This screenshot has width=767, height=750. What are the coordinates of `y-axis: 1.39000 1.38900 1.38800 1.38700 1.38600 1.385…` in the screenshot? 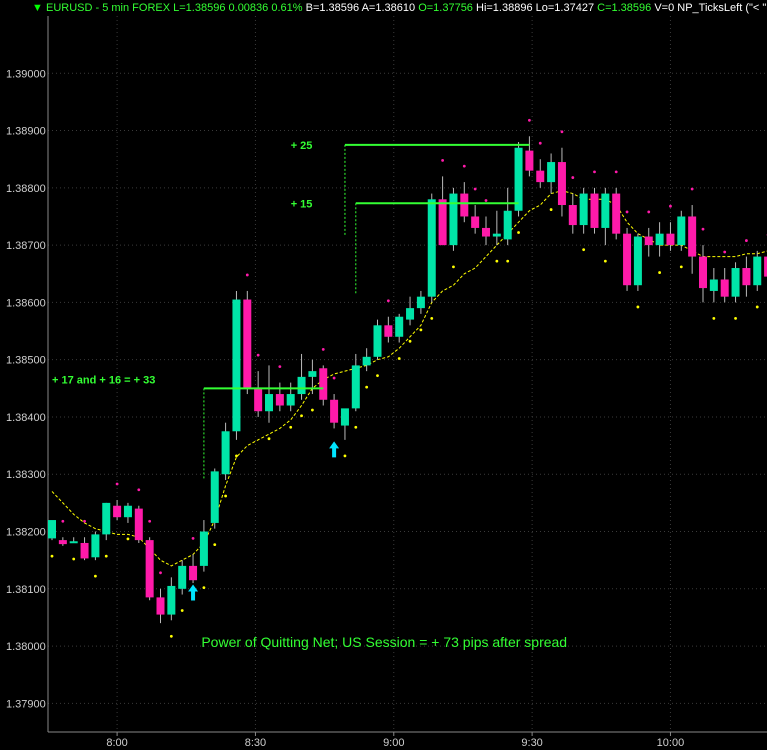 It's located at (27, 374).